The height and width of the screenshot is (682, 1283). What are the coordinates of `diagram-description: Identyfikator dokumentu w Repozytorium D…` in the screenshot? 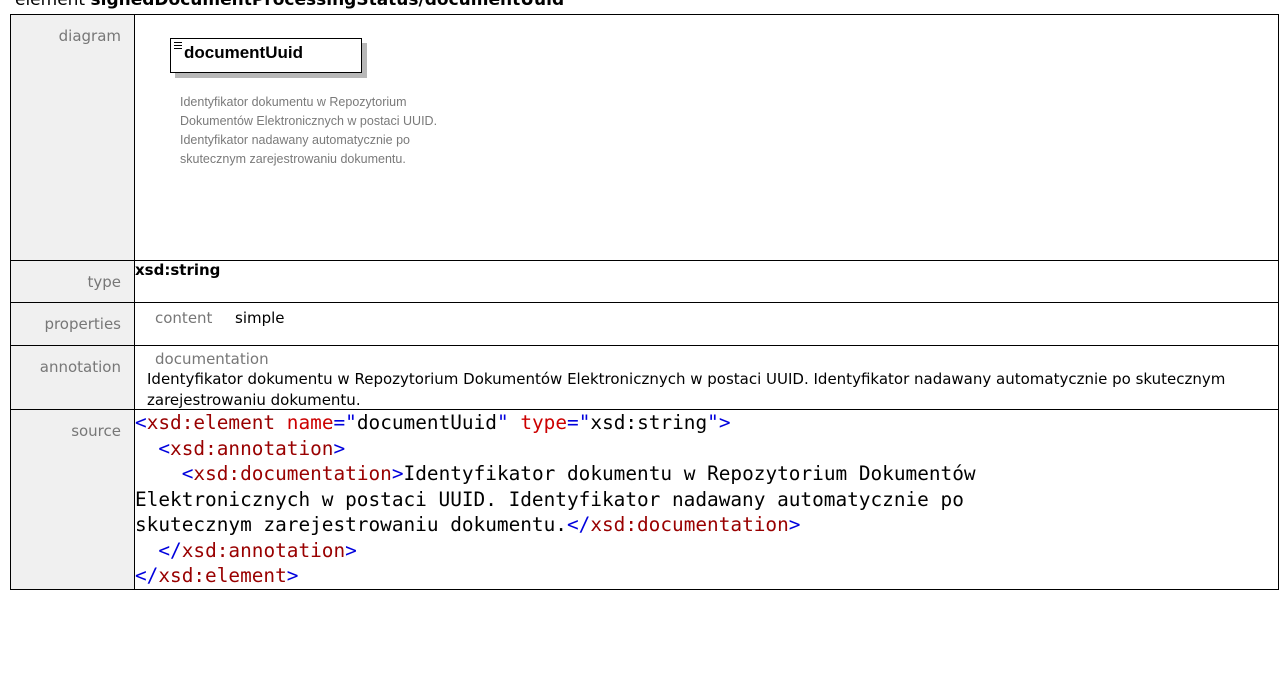 It's located at (309, 130).